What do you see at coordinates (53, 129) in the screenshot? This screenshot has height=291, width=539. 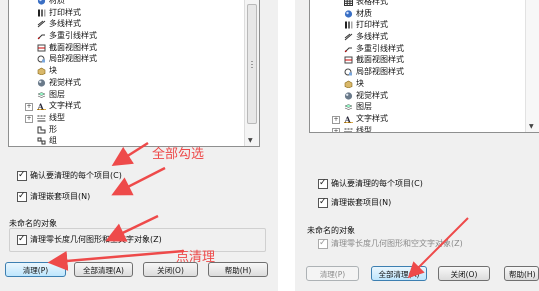 I see `tree-item-label: 形` at bounding box center [53, 129].